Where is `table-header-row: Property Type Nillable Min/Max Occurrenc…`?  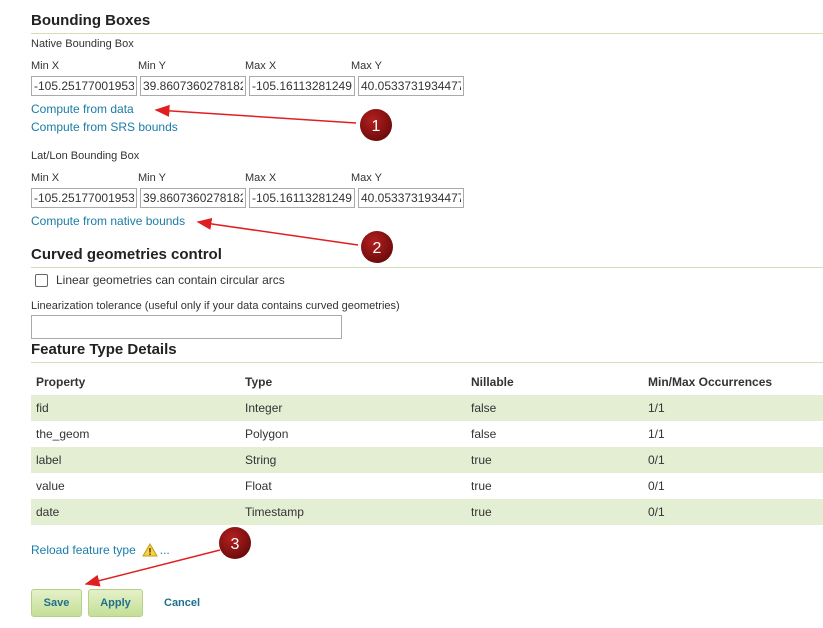 table-header-row: Property Type Nillable Min/Max Occurrenc… is located at coordinates (427, 382).